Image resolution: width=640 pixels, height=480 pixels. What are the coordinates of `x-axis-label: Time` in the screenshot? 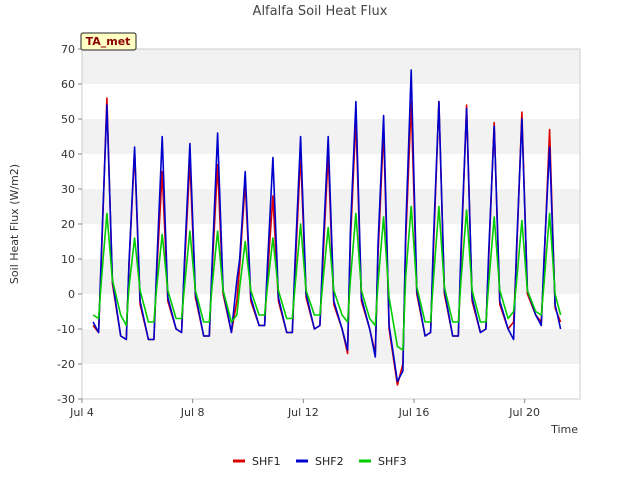 It's located at (564, 429).